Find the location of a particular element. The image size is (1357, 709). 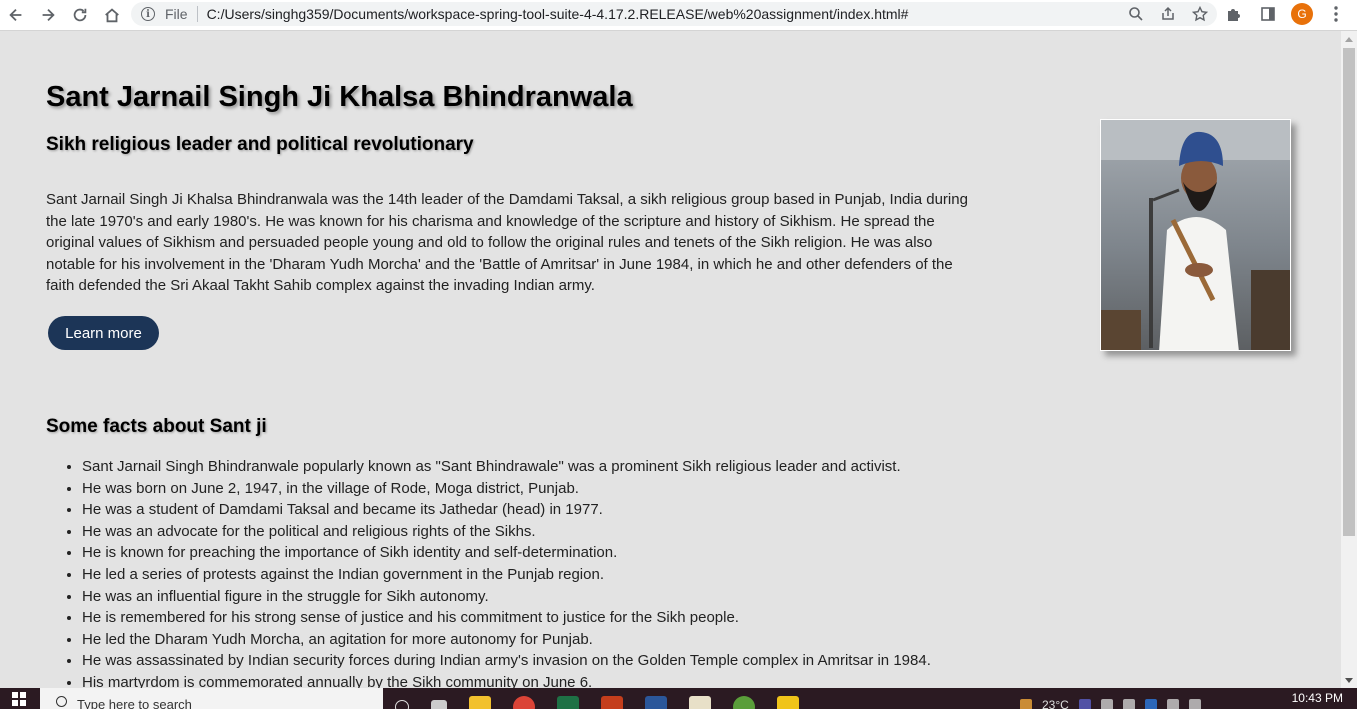

bookmark-star-icon is located at coordinates (1200, 14).